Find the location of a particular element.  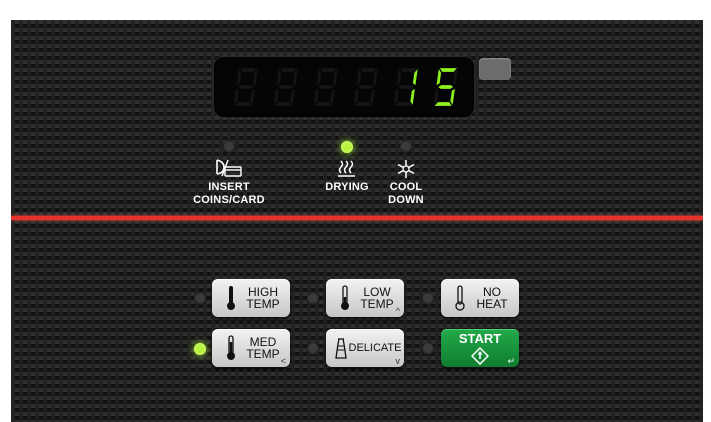

med-temp-button: MED TEMP < is located at coordinates (251, 348).